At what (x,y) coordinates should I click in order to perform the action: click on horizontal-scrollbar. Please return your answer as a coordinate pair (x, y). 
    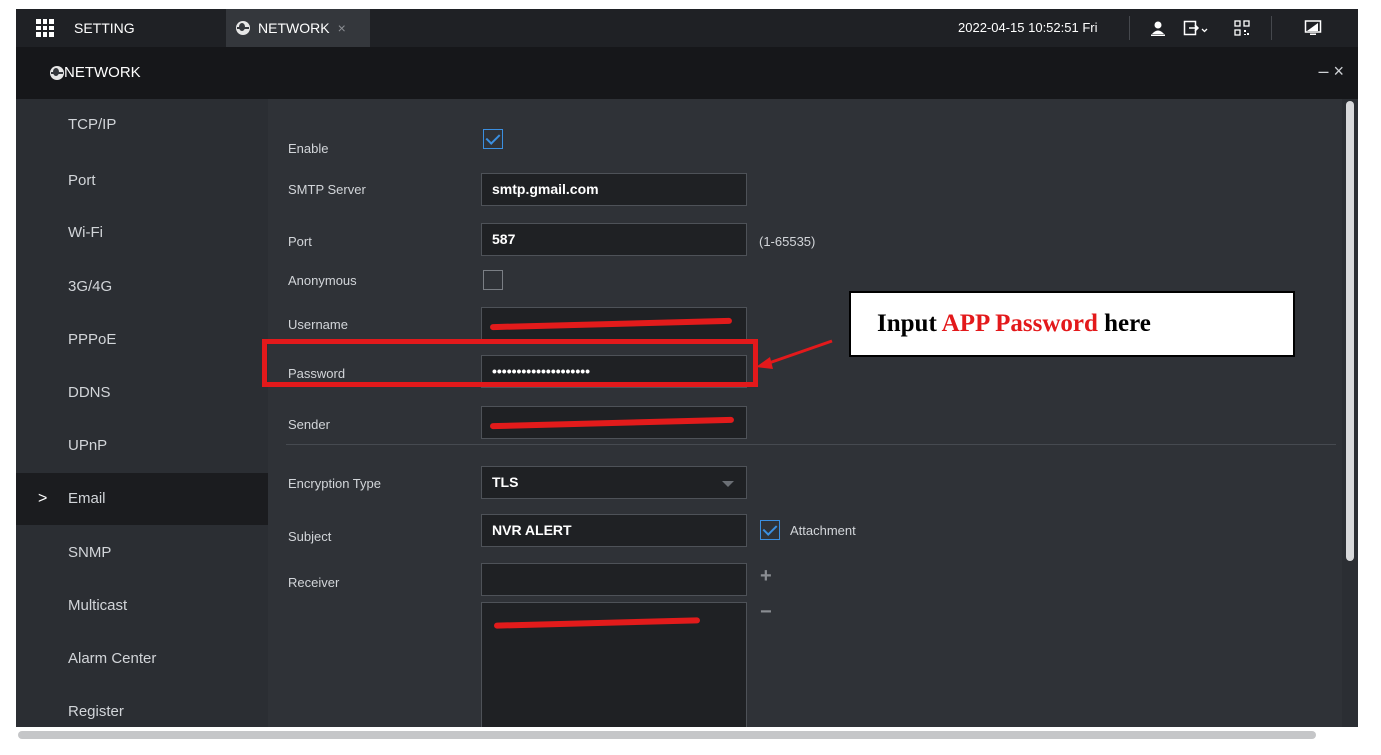
    Looking at the image, I should click on (667, 735).